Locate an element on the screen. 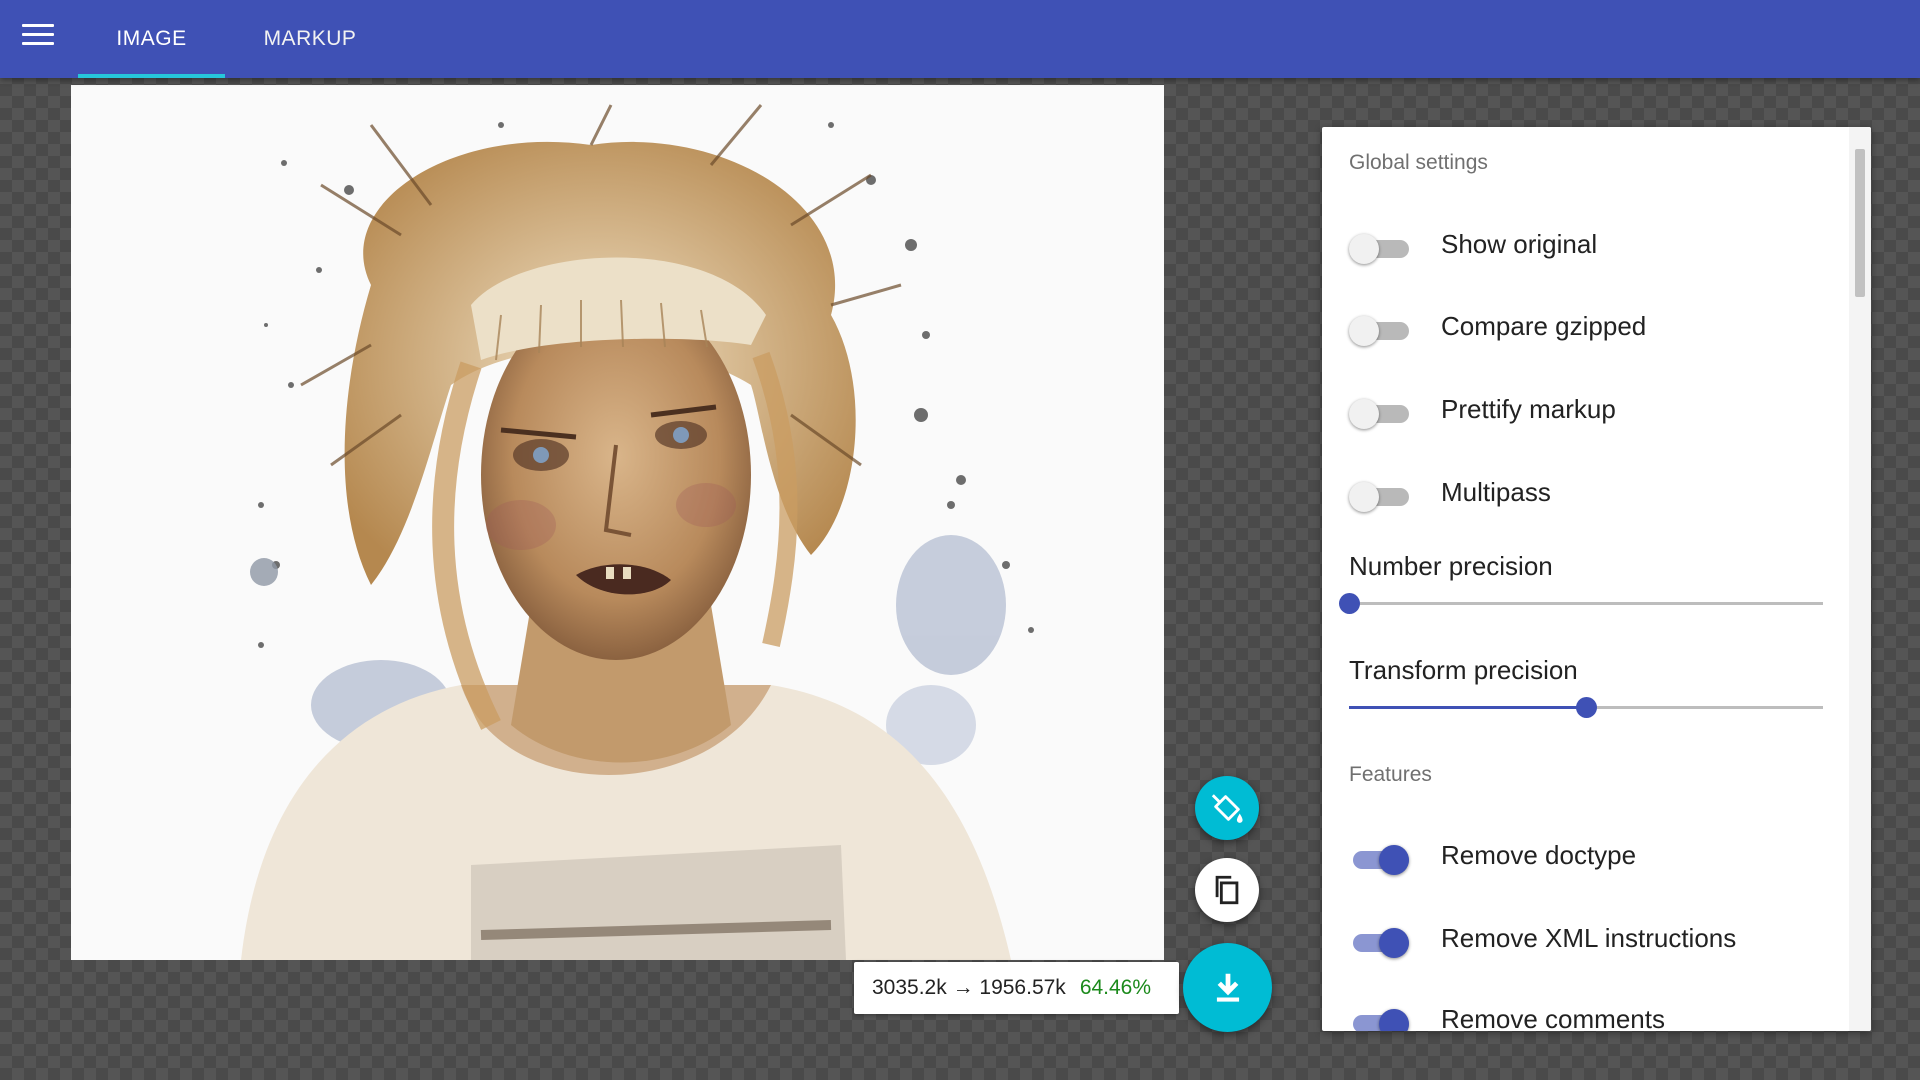 The width and height of the screenshot is (1920, 1080). toggle-label: Multipass is located at coordinates (1496, 492).